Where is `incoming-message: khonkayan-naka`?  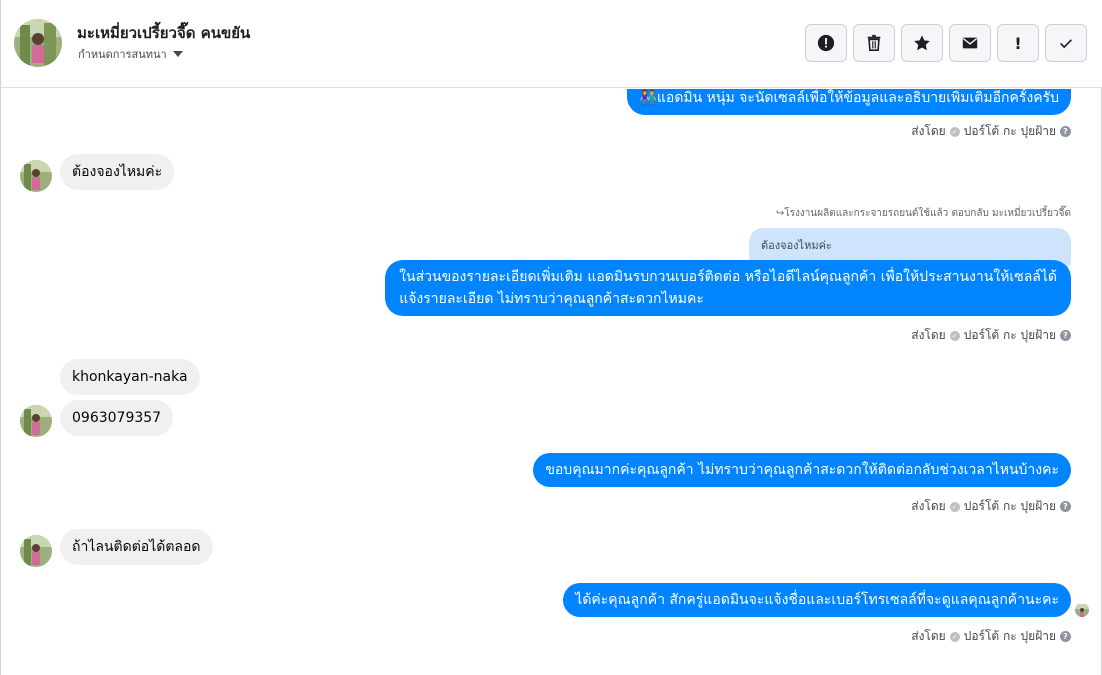
incoming-message: khonkayan-naka is located at coordinates (130, 377).